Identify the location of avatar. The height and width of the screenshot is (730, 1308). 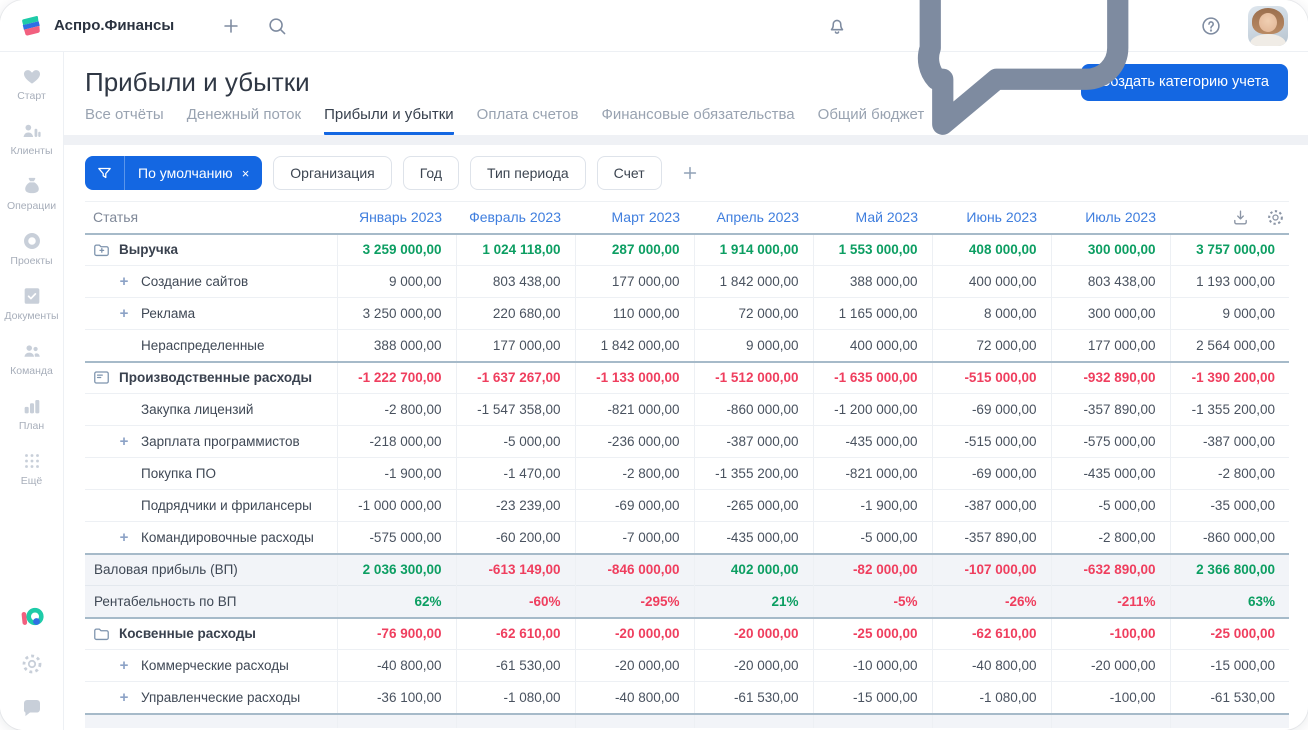
(1268, 25).